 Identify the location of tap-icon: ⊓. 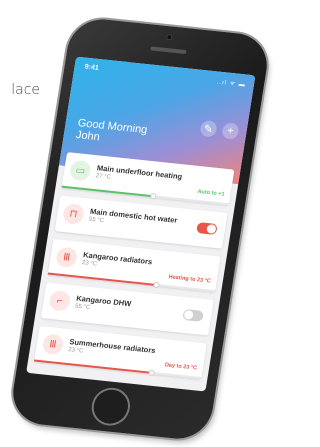
(74, 214).